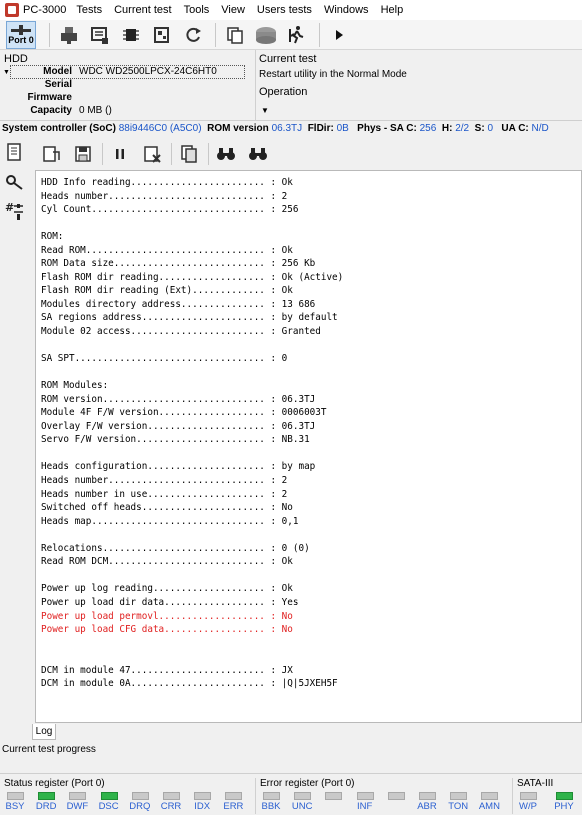 The image size is (582, 815). What do you see at coordinates (342, 128) in the screenshot?
I see `fldir-value: 0B` at bounding box center [342, 128].